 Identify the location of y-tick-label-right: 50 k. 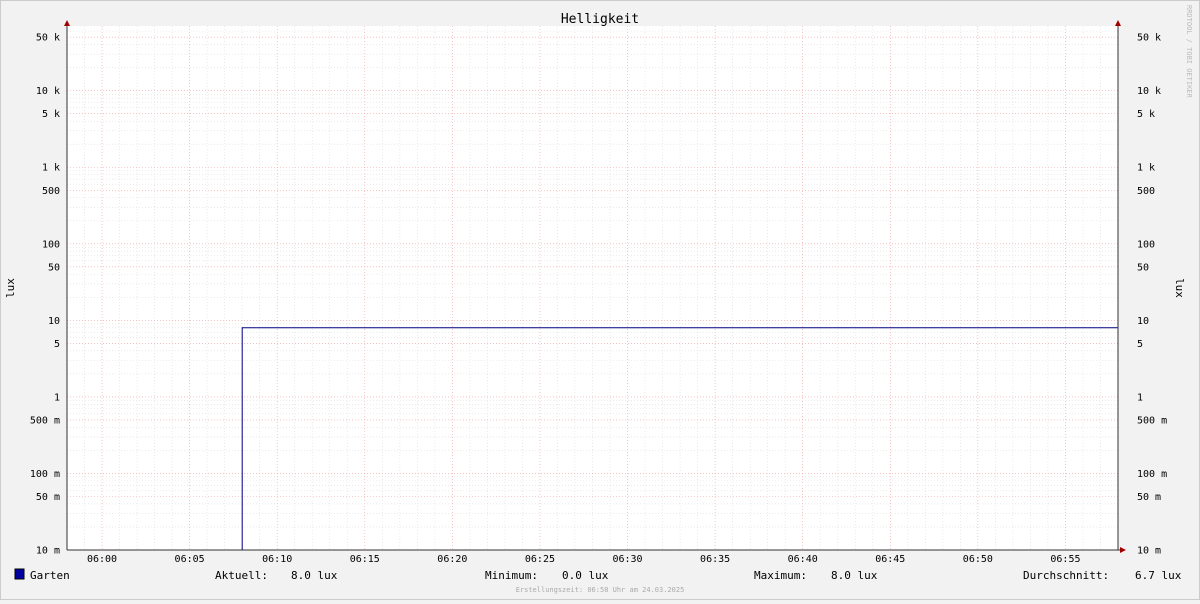
(1149, 38).